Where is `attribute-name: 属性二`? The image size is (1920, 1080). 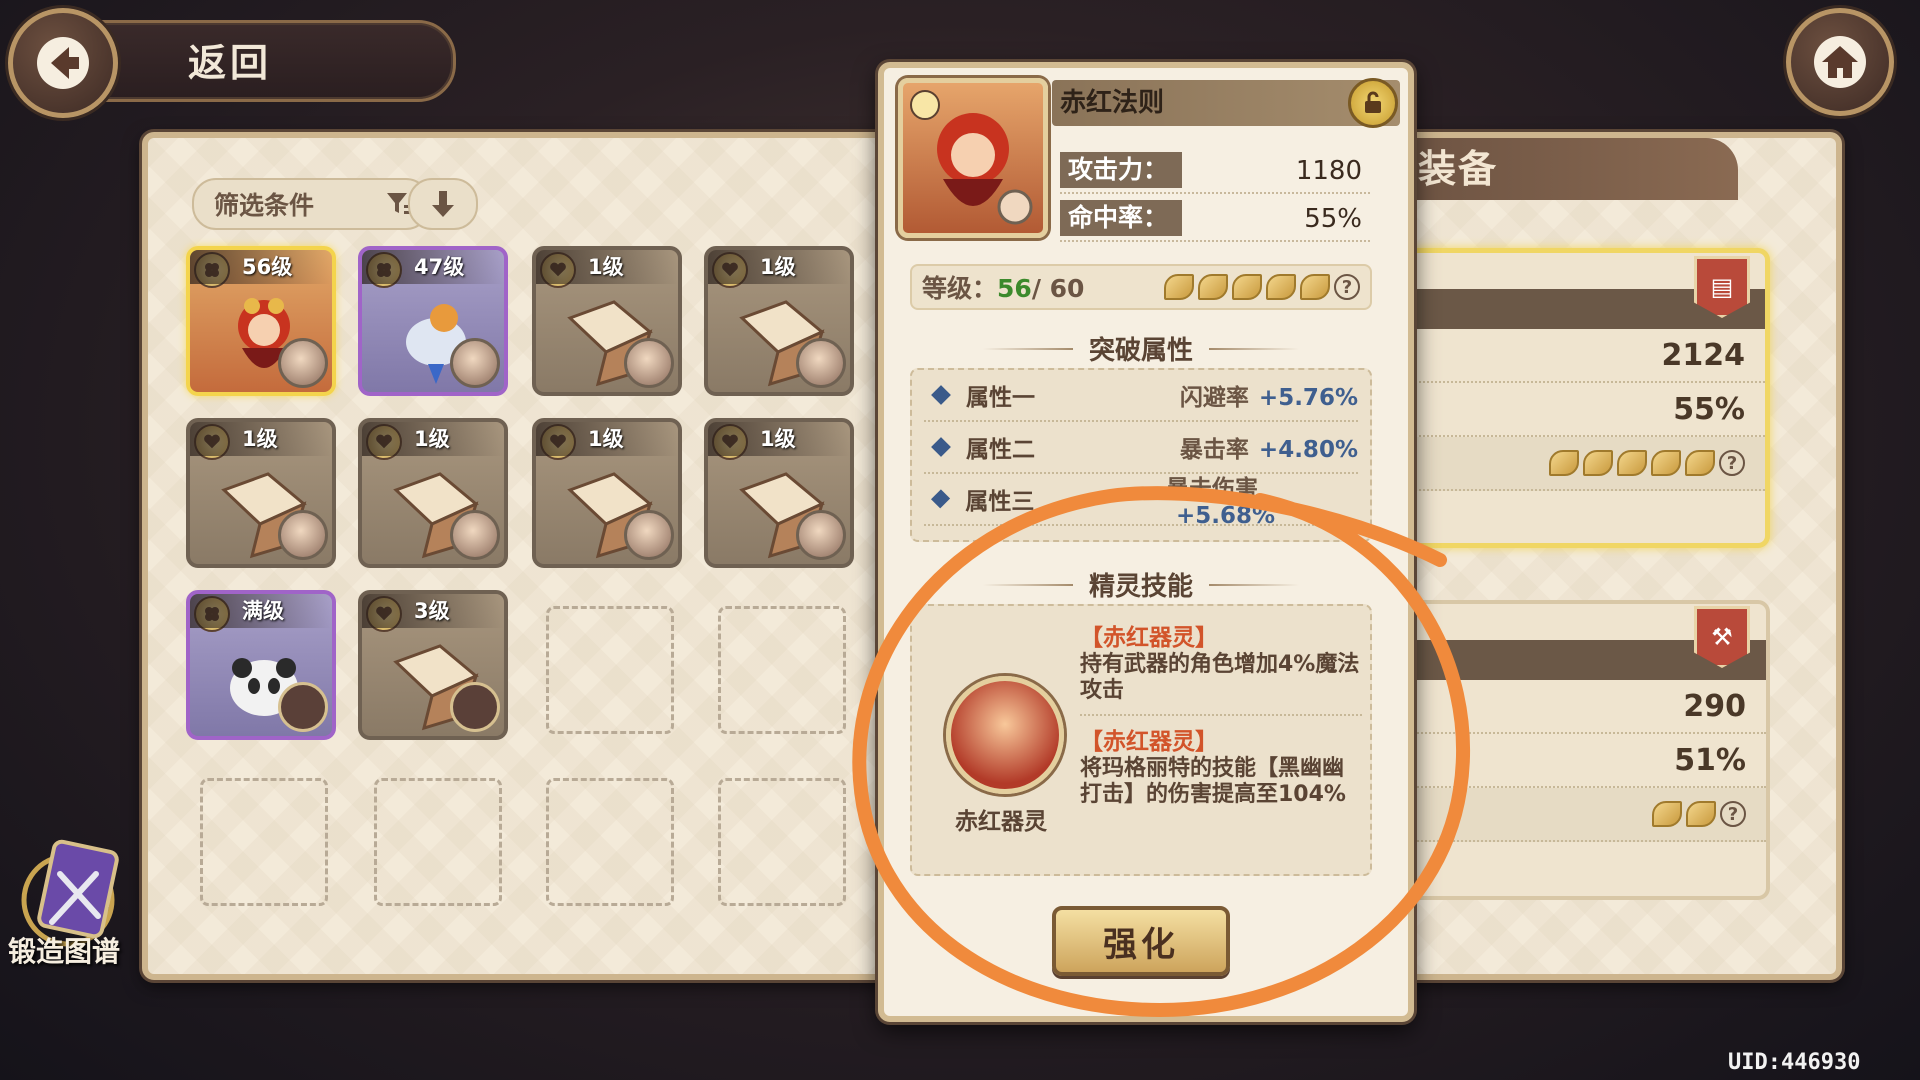
attribute-name: 属性二 is located at coordinates (1000, 450).